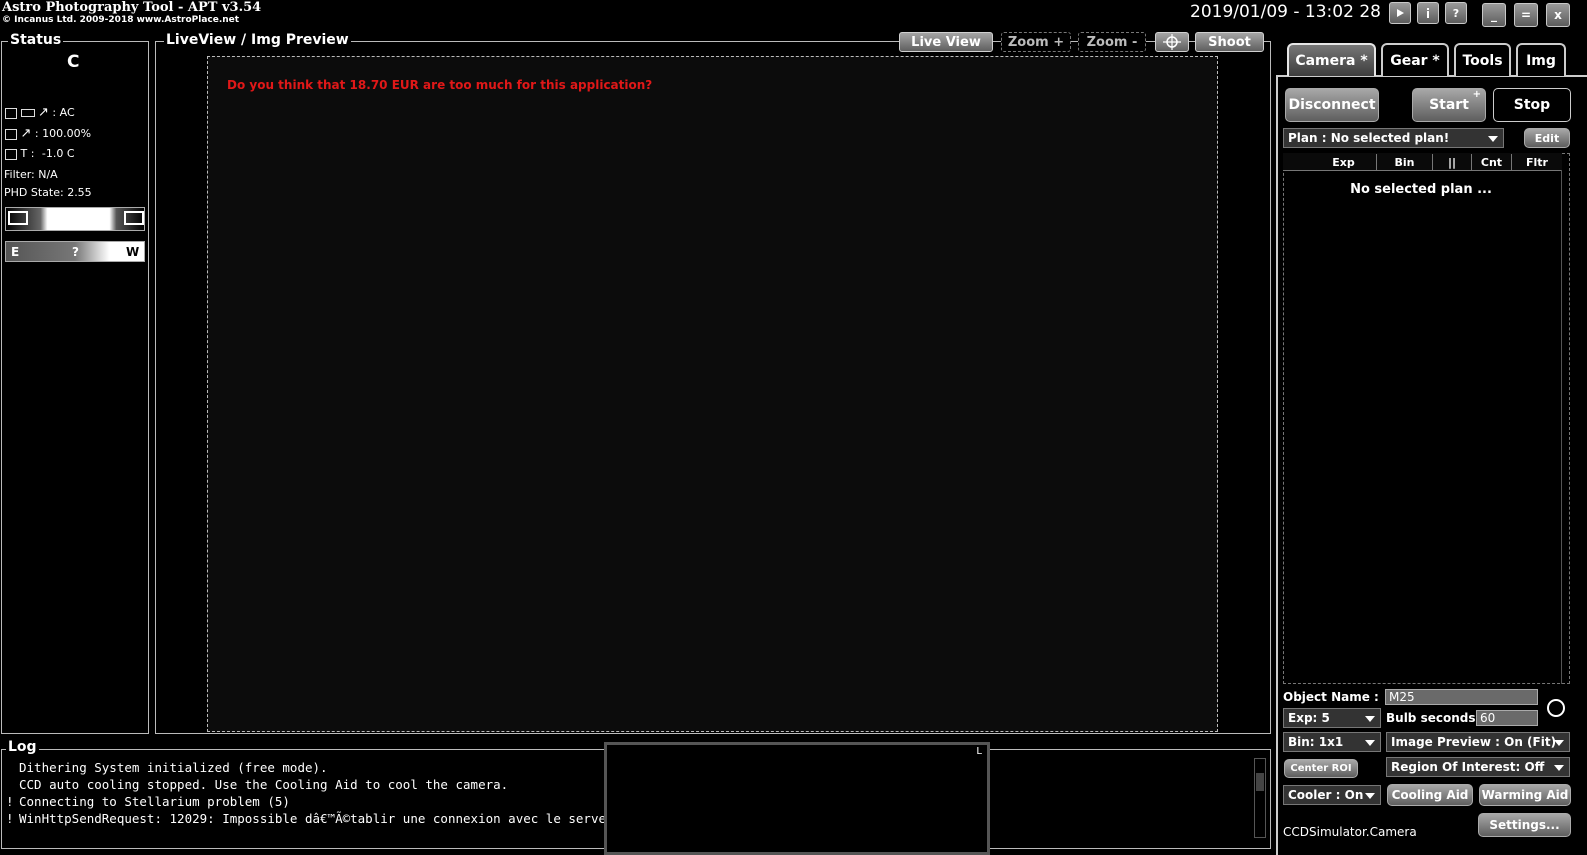  Describe the element at coordinates (1260, 782) in the screenshot. I see `log-scroll-thumb` at that location.